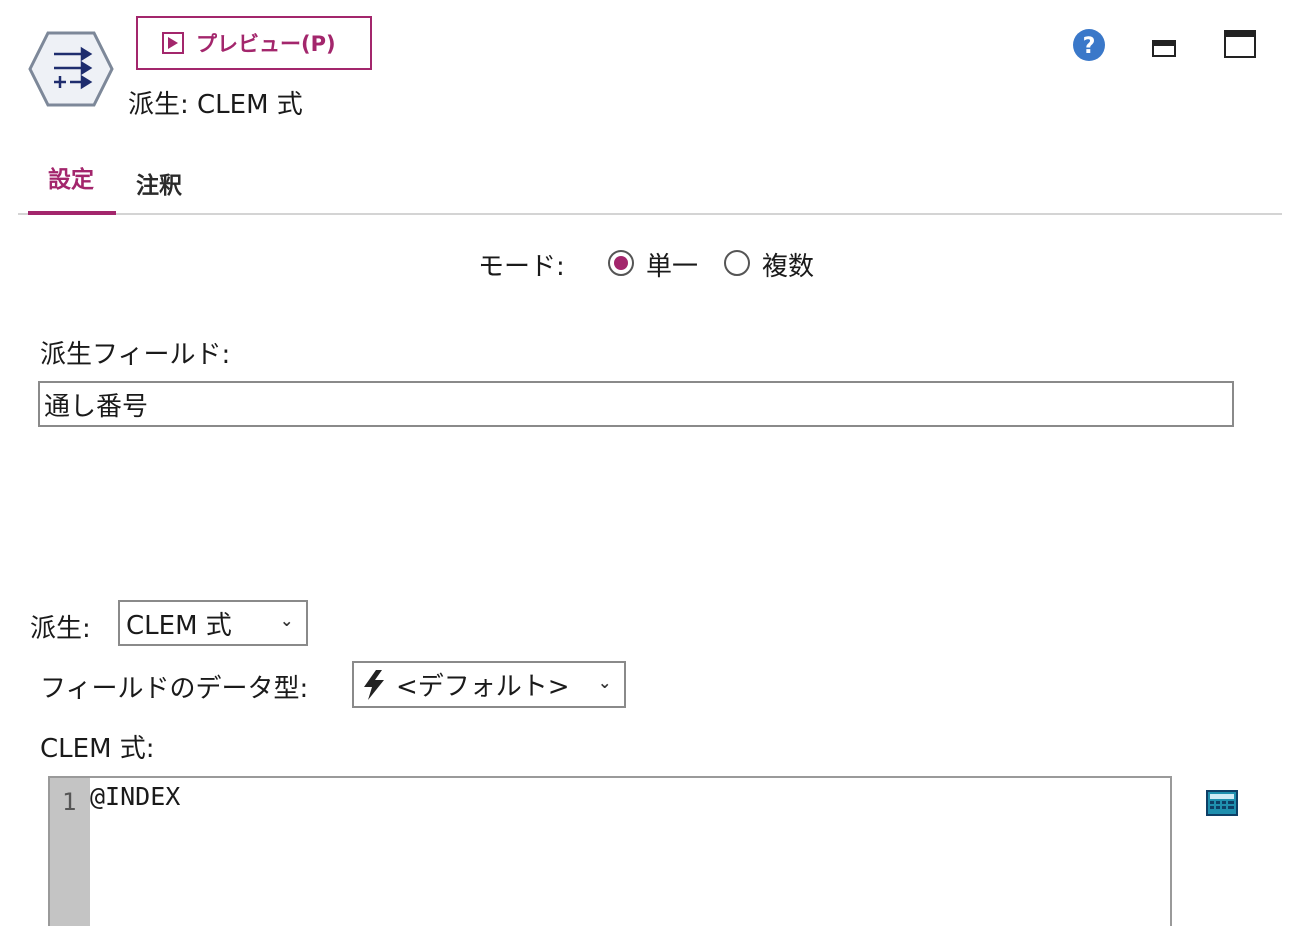  What do you see at coordinates (69, 802) in the screenshot?
I see `line-number: 1` at bounding box center [69, 802].